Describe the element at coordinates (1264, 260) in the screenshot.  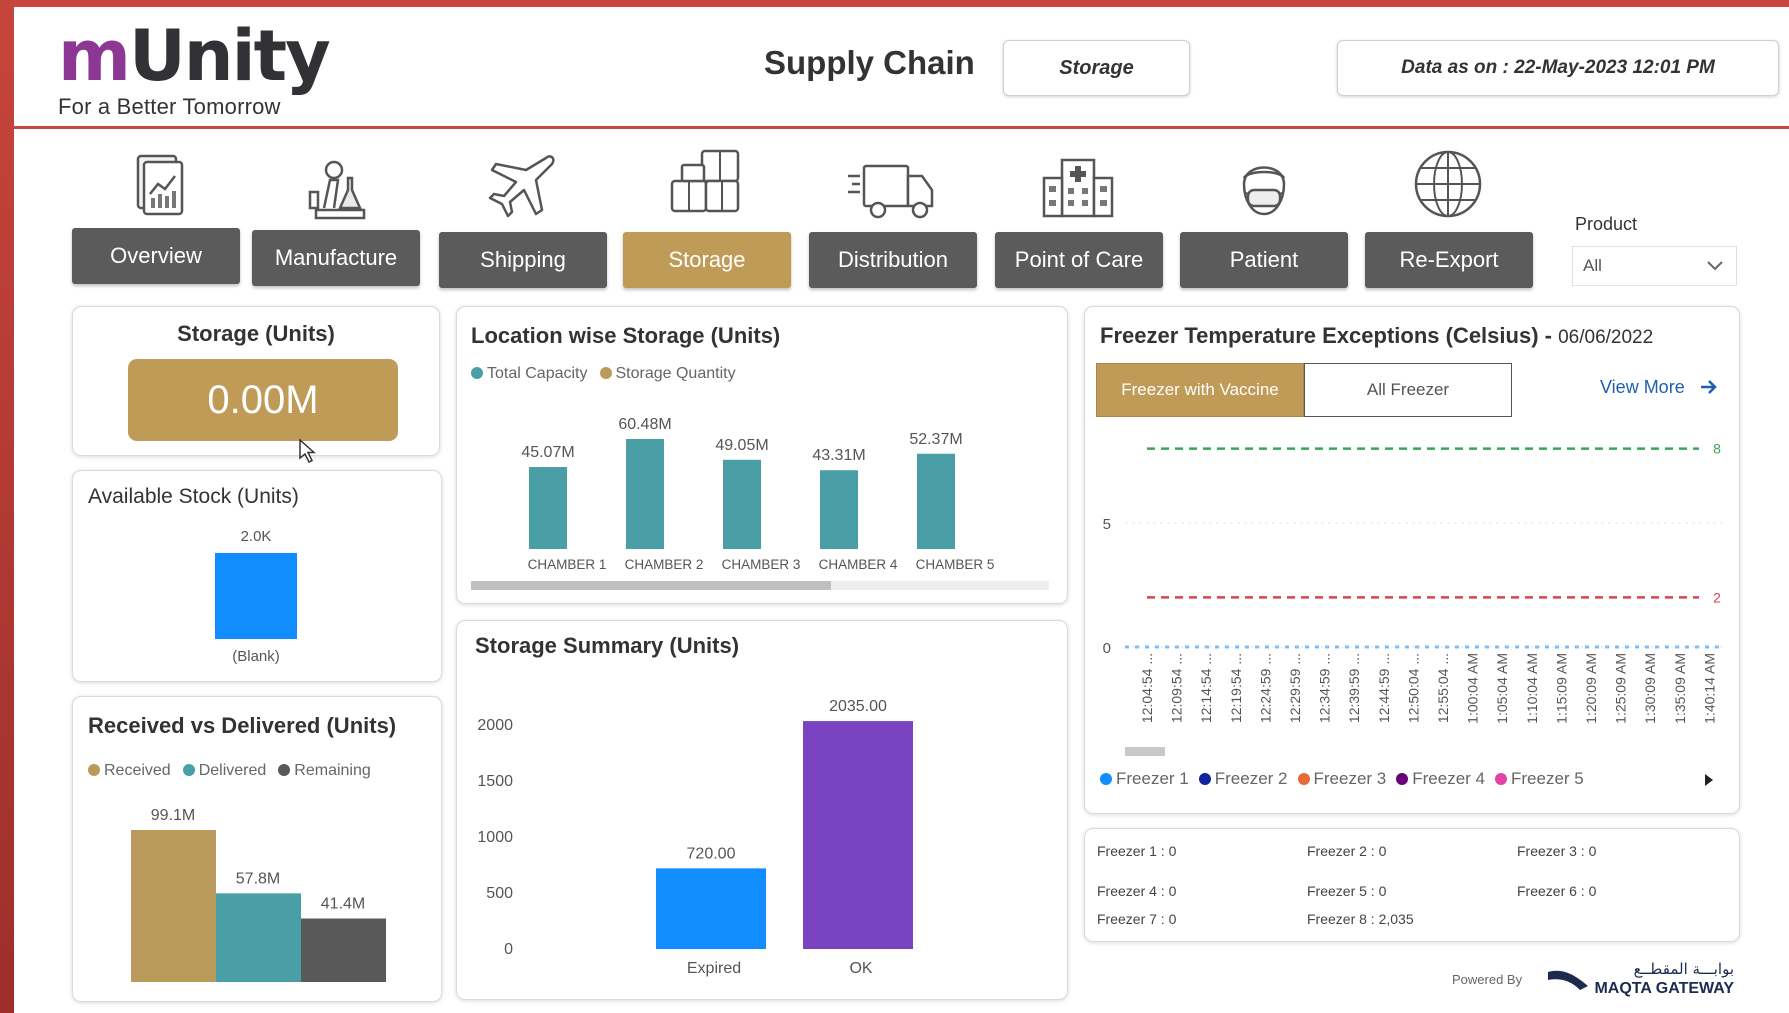
I see `tab-patient: Patient` at that location.